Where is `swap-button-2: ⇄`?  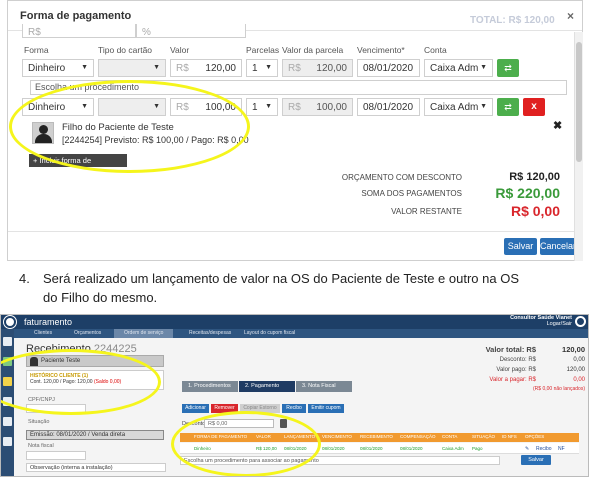
swap-button-2: ⇄ is located at coordinates (508, 107).